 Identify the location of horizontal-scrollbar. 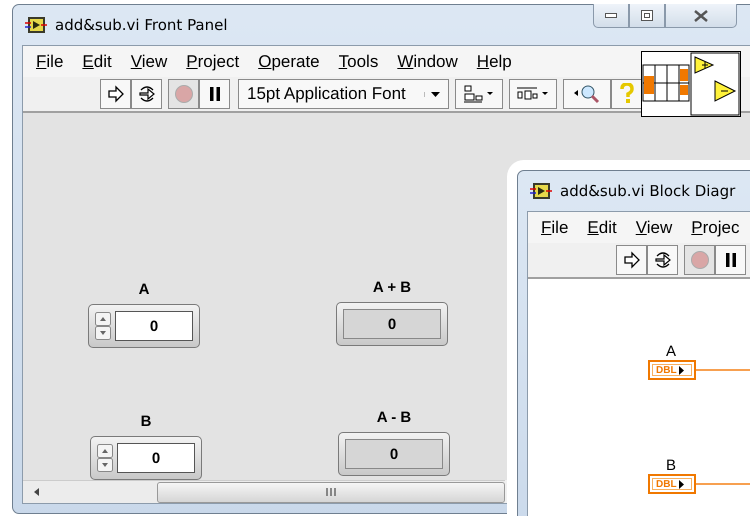
(264, 491).